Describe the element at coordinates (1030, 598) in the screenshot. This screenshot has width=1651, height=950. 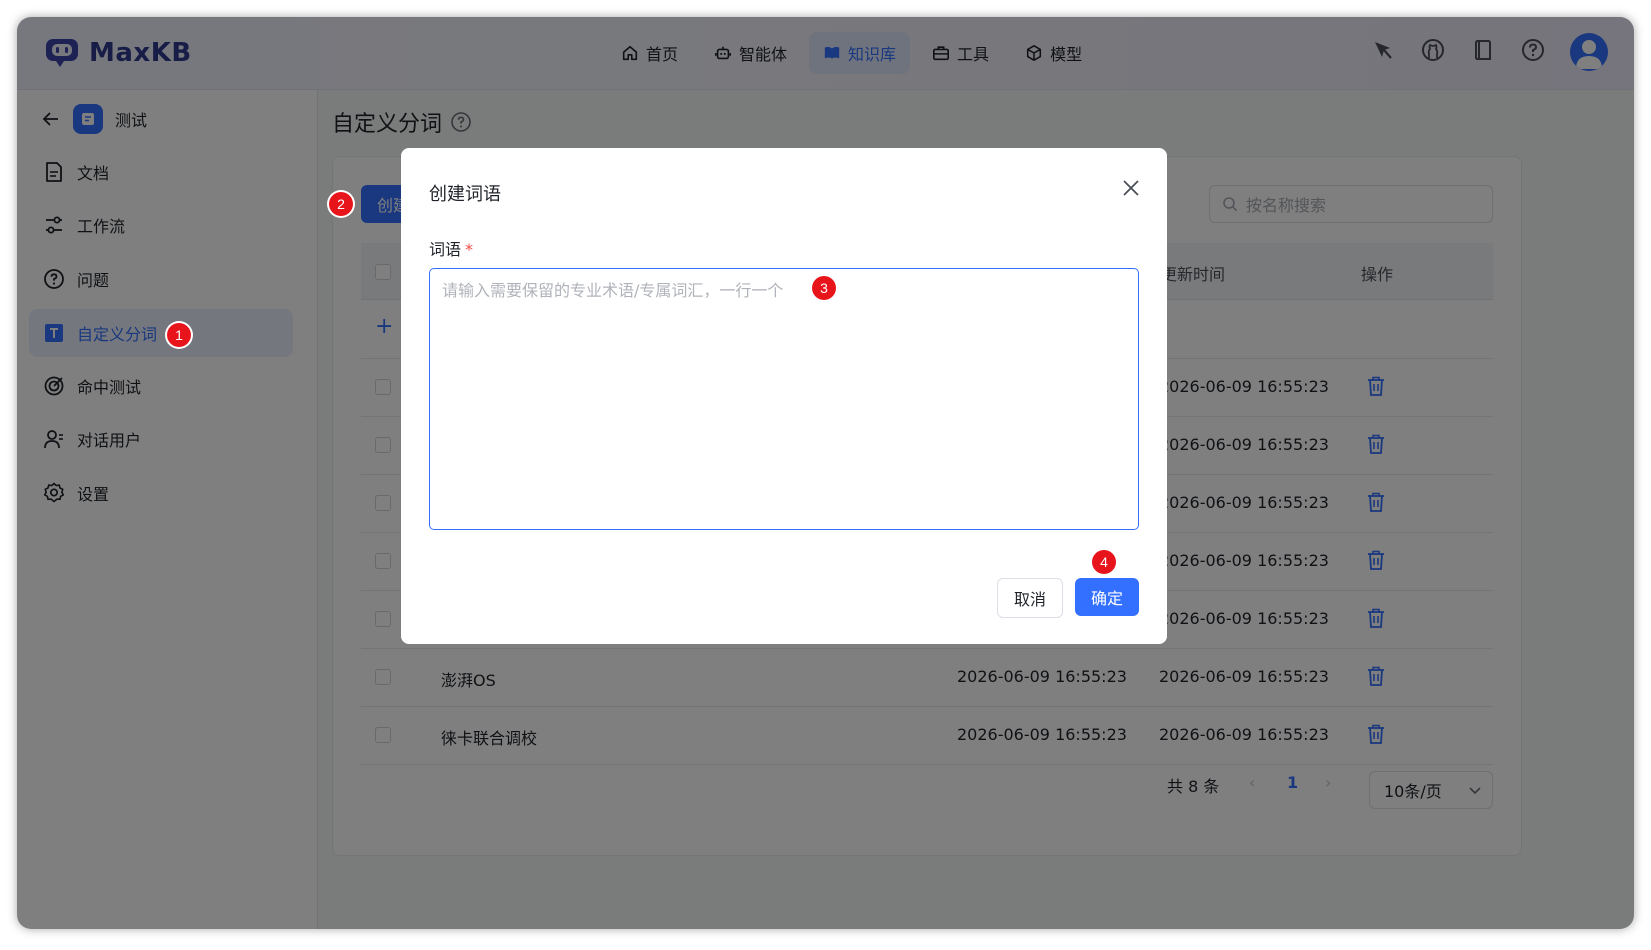
I see `cancel-button: 取消` at that location.